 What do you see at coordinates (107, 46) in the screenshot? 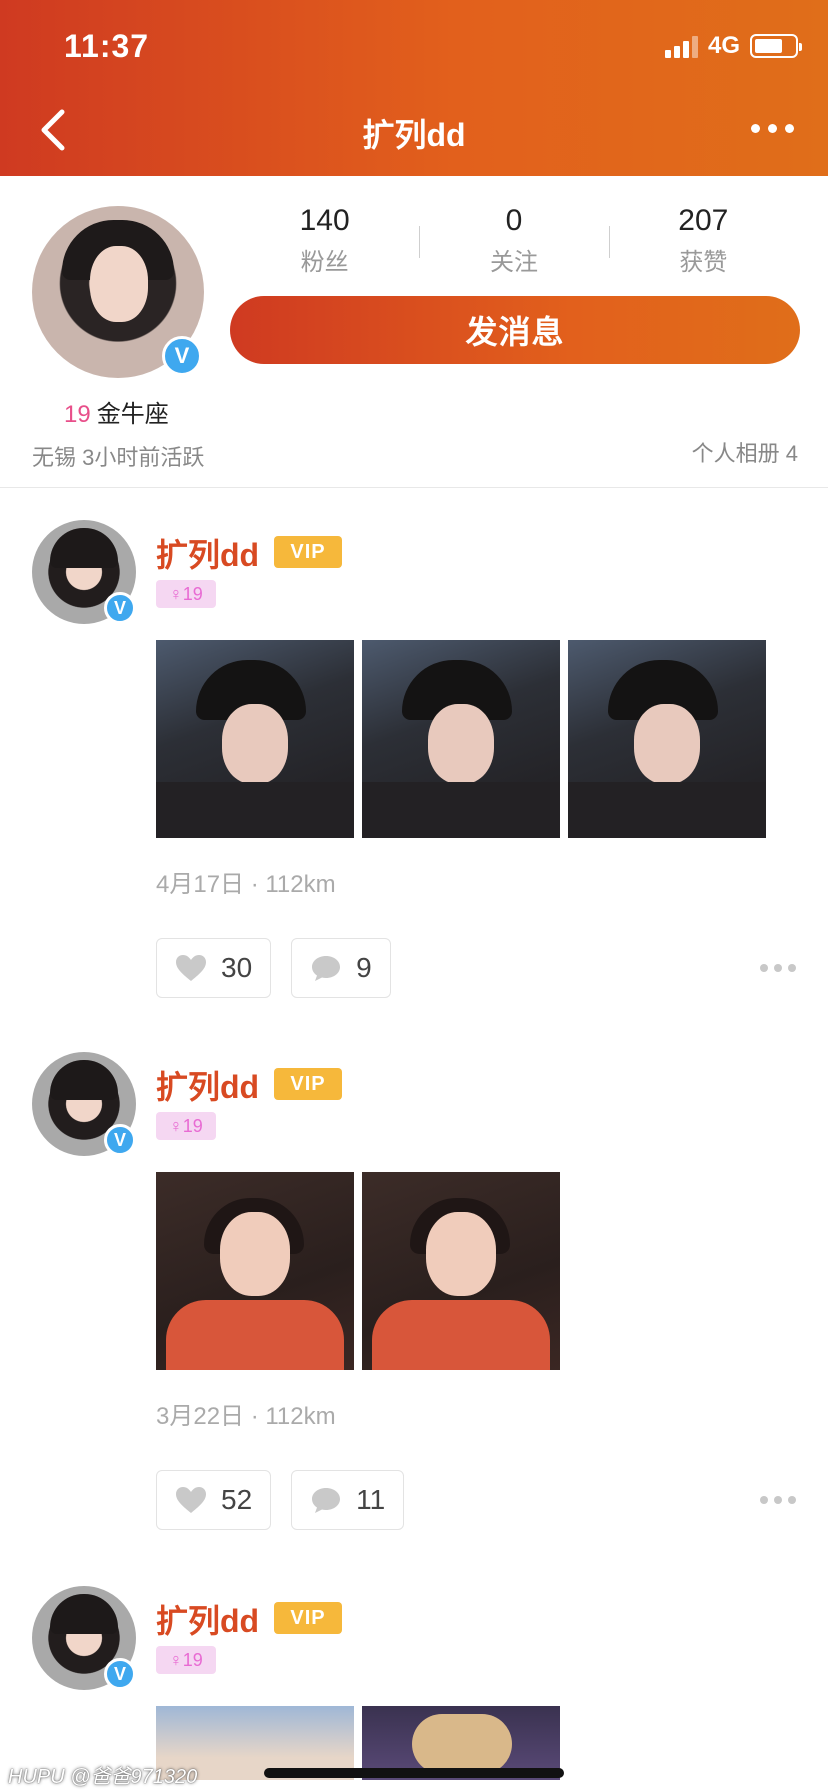
I see `status-time: 11:37` at bounding box center [107, 46].